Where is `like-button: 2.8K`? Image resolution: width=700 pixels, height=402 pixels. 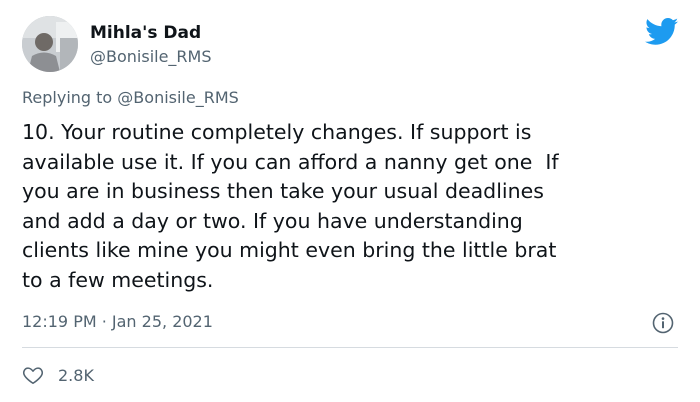 like-button: 2.8K is located at coordinates (58, 375).